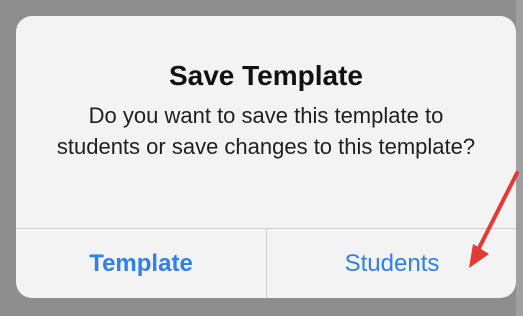  I want to click on students-button: Students, so click(391, 263).